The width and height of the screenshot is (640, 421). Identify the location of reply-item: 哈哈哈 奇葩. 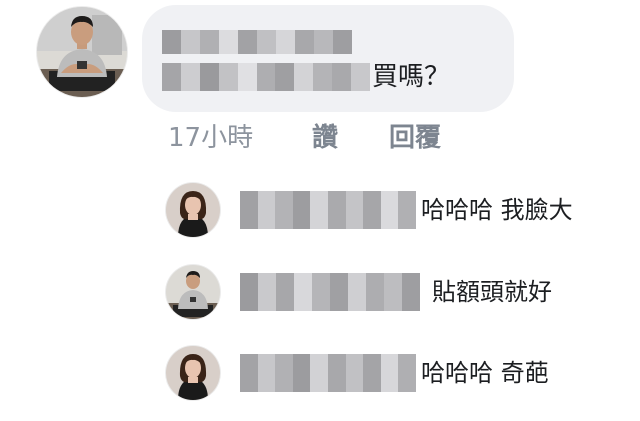
(320, 374).